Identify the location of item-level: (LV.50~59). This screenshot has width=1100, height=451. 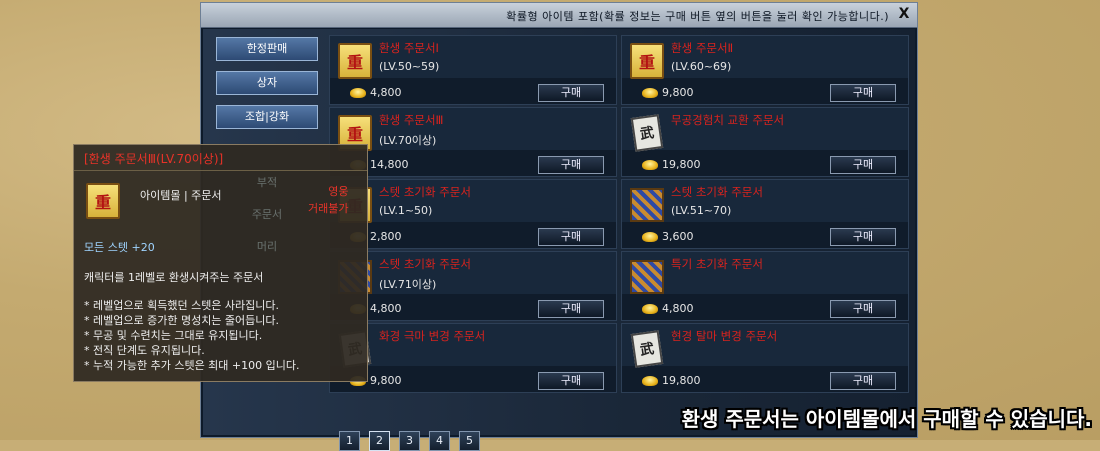
(409, 66).